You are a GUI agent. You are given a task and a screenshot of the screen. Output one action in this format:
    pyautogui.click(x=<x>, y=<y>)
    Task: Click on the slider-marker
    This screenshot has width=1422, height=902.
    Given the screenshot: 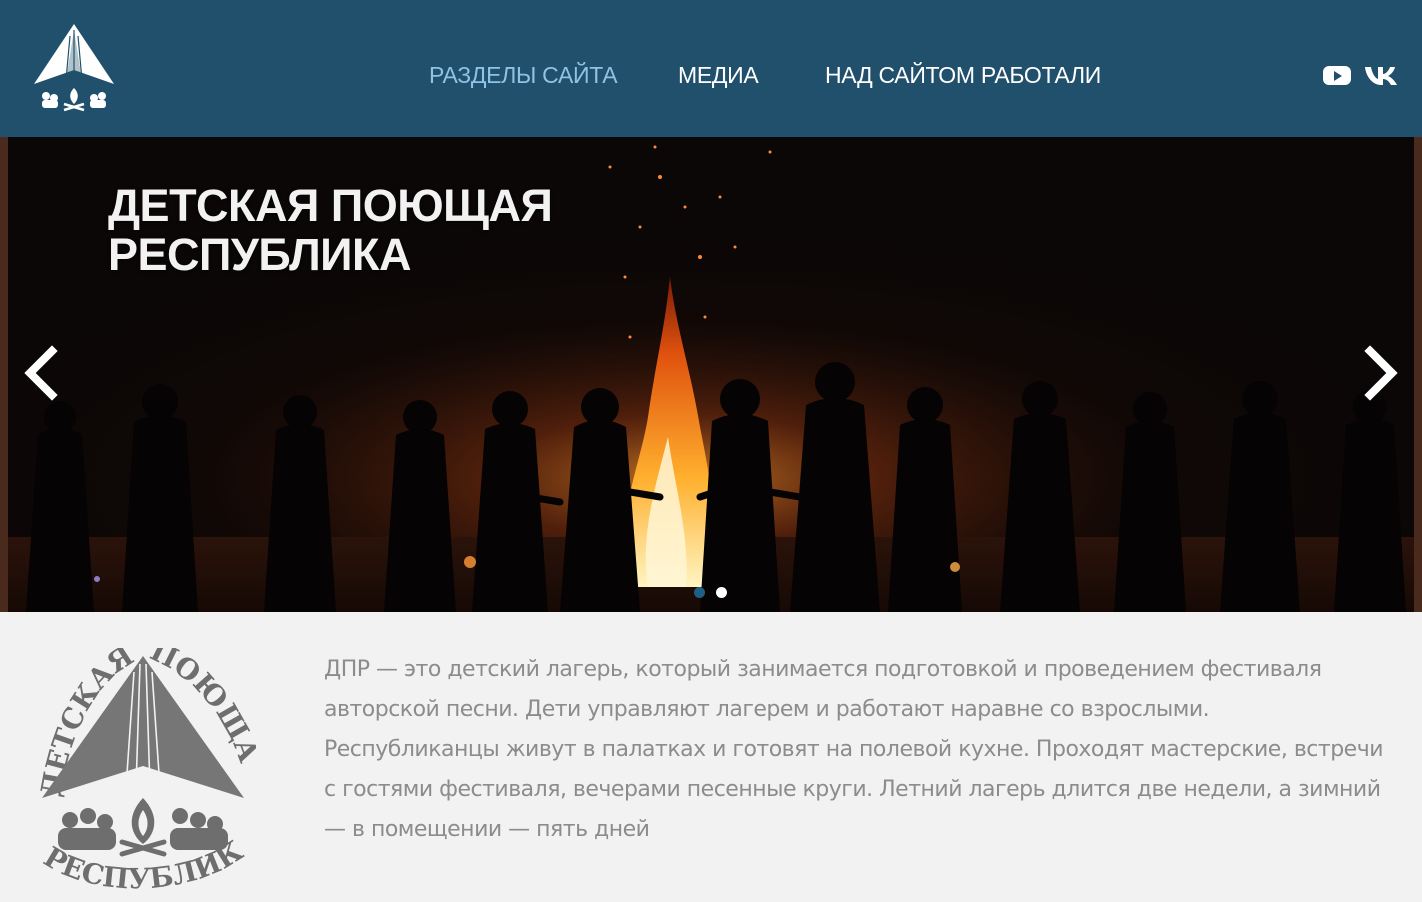 What is the action you would take?
    pyautogui.click(x=97, y=579)
    